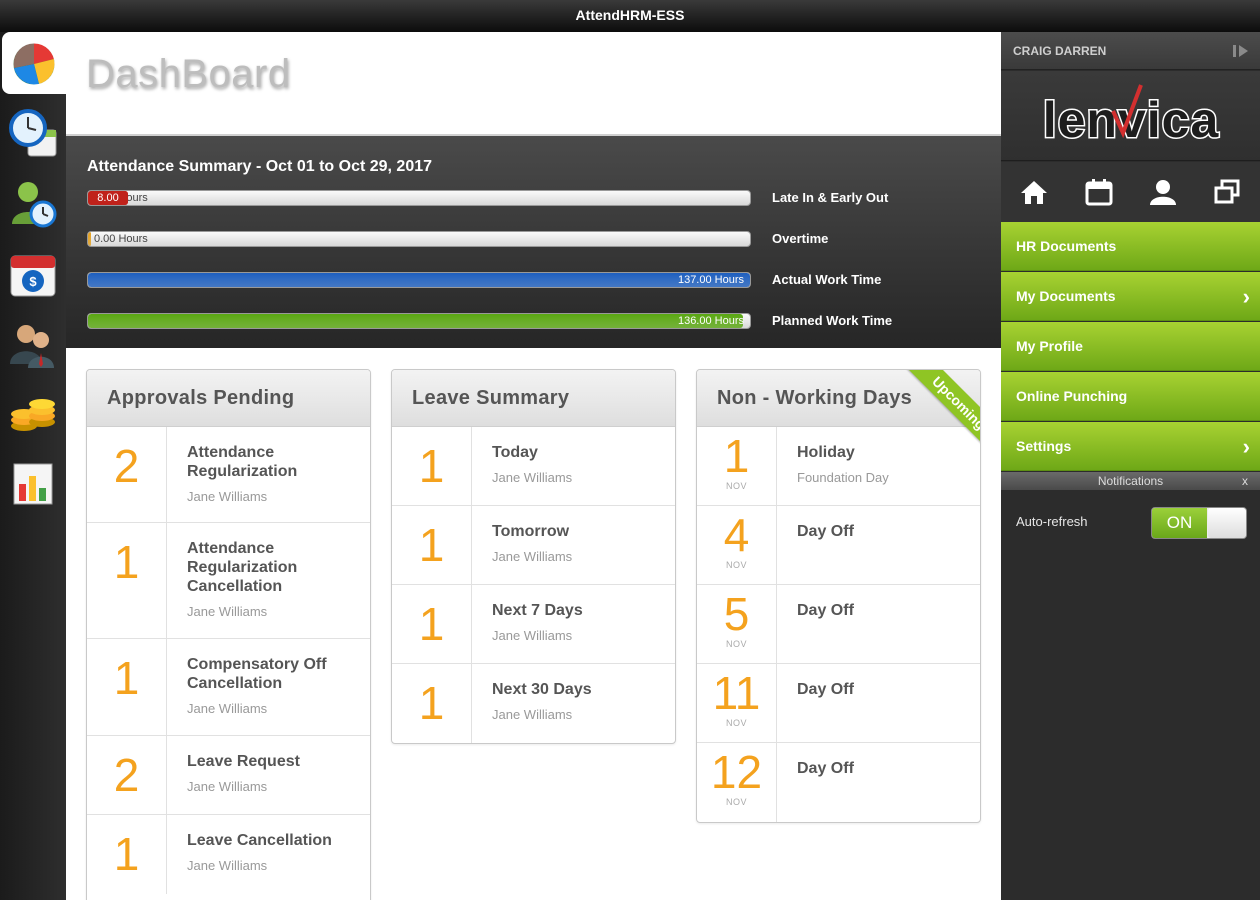 The height and width of the screenshot is (900, 1260). I want to click on attendance-bar-label: Overtime, so click(800, 238).